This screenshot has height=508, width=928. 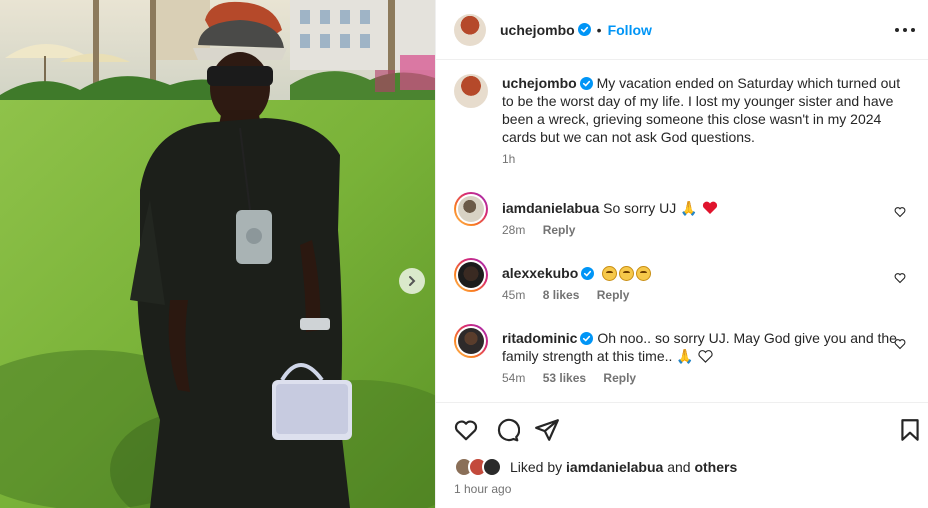 I want to click on more-options-button, so click(x=905, y=30).